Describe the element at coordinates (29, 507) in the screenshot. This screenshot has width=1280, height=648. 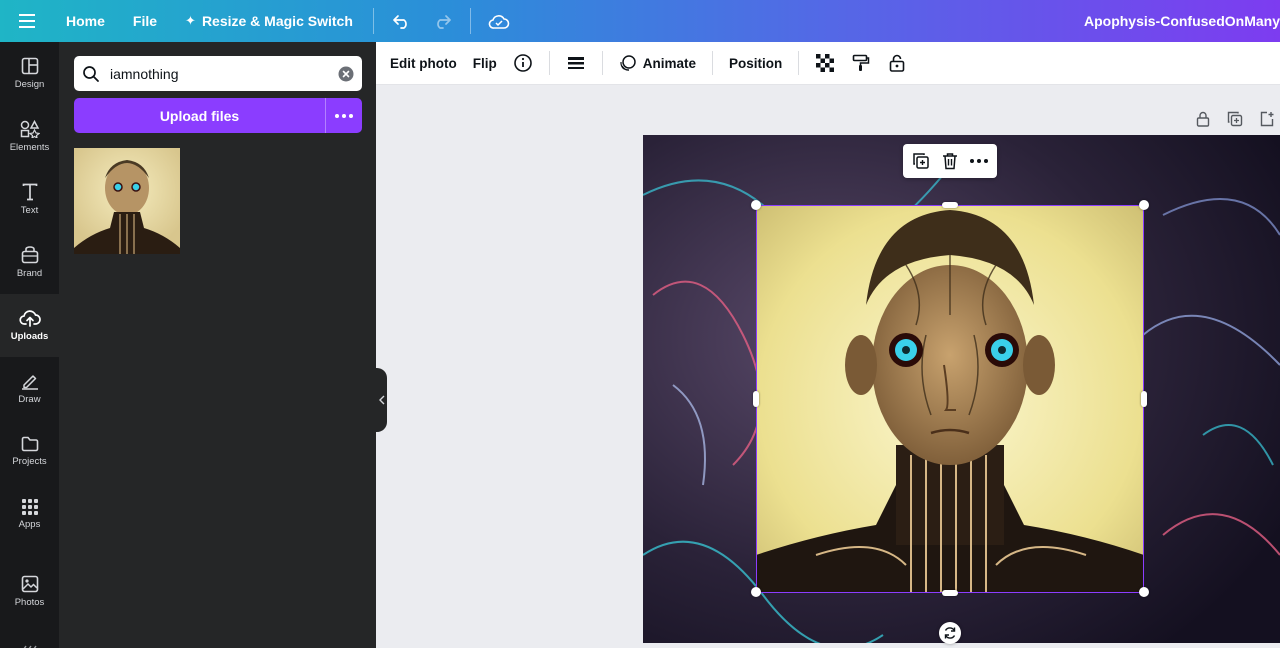
I see `apps-grid-icon` at that location.